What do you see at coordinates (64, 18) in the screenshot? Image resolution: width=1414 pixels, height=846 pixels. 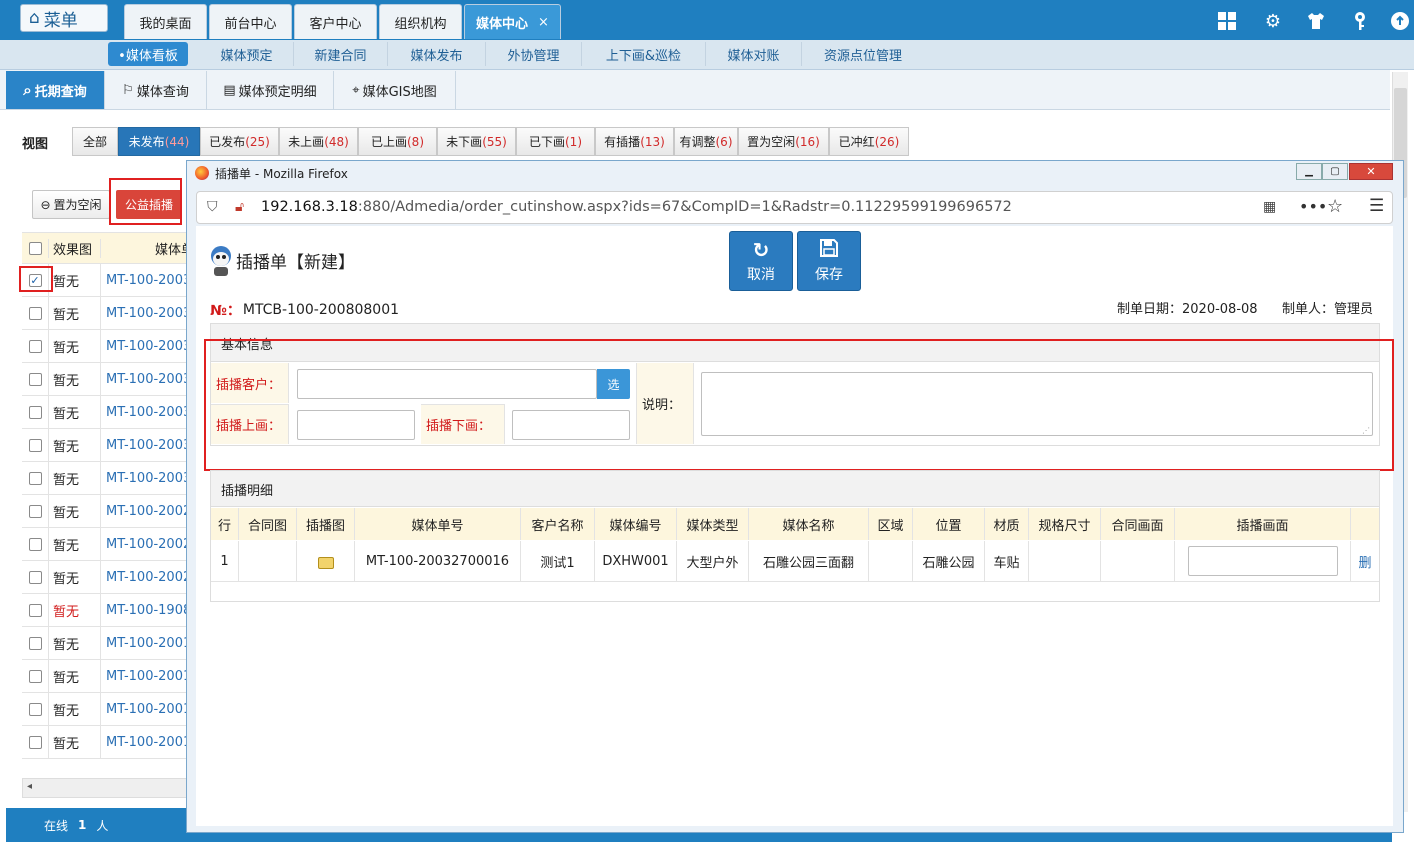 I see `menu-button: ⌂ 菜单` at bounding box center [64, 18].